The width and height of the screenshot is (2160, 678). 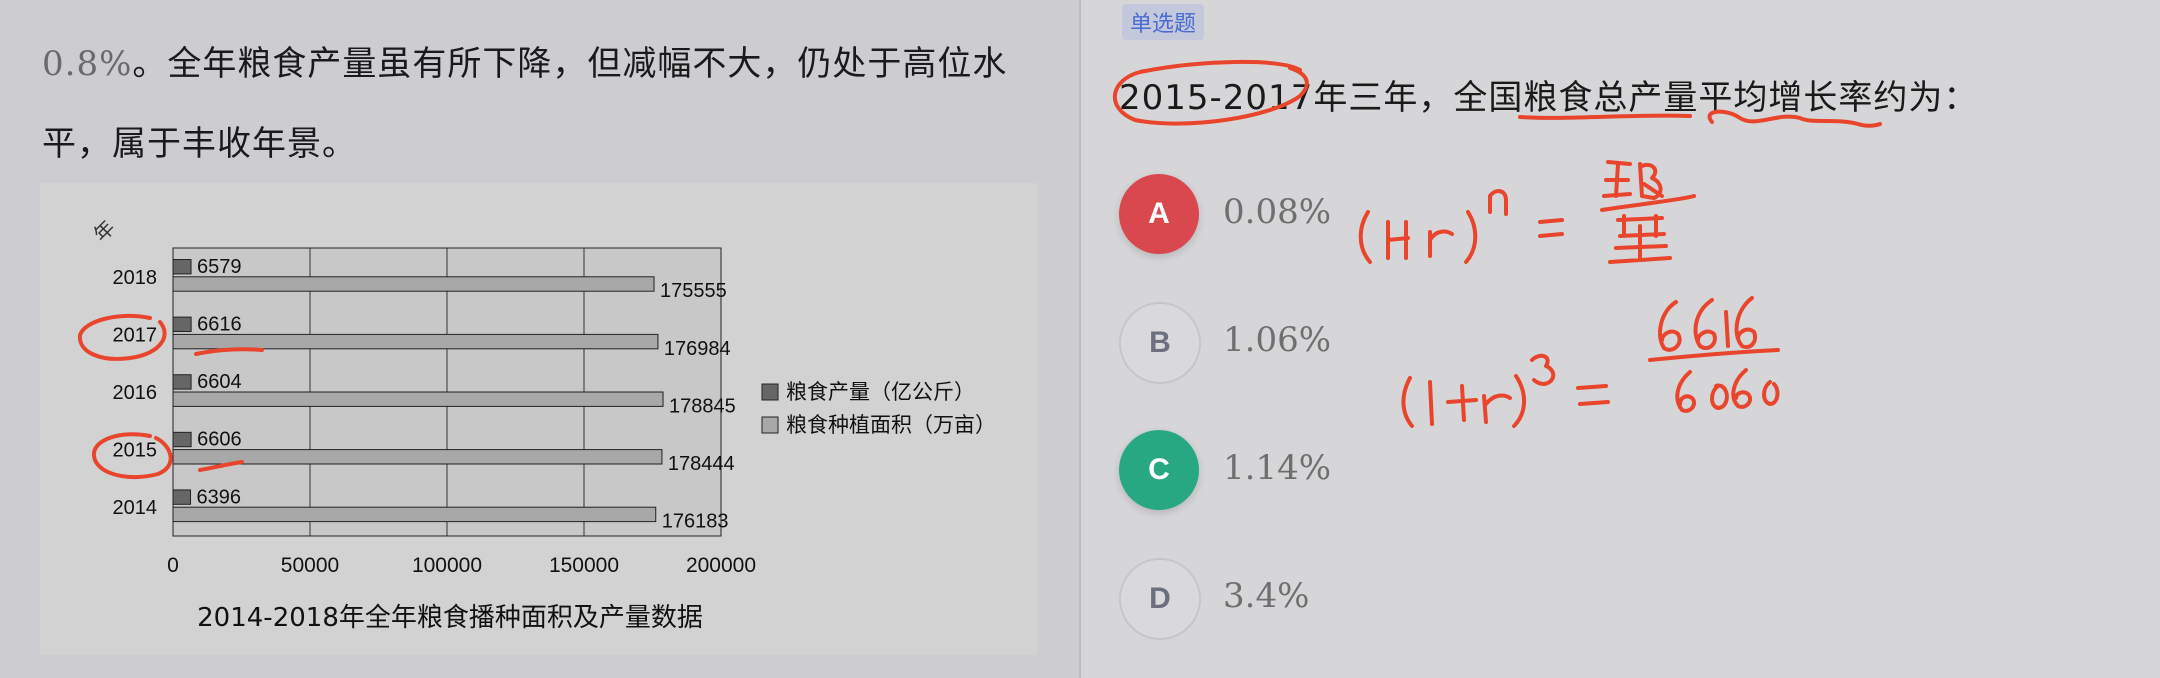 I want to click on y-tick-label: 2018, so click(x=135, y=278).